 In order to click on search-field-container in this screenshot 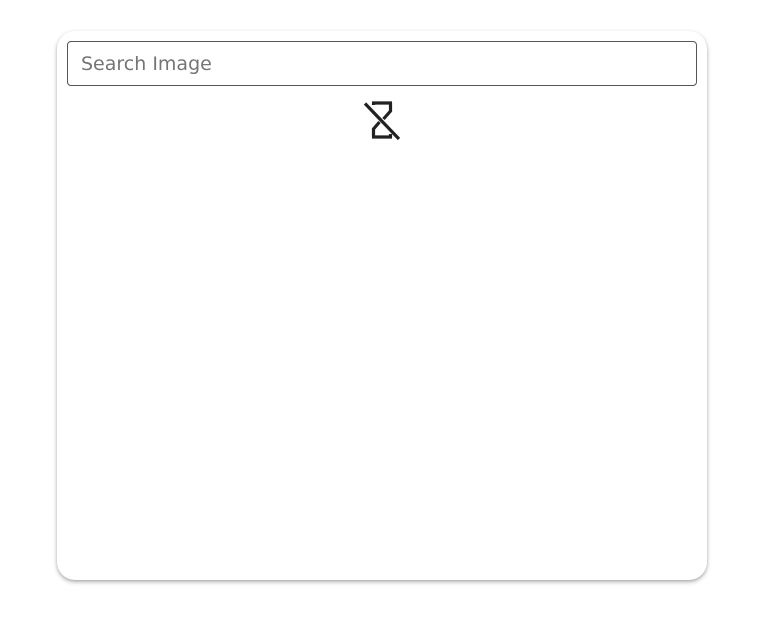, I will do `click(382, 63)`.